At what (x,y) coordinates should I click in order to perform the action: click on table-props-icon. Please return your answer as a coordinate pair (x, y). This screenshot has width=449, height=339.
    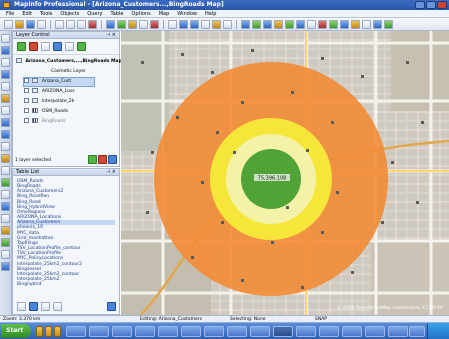
    Looking at the image, I should click on (57, 306).